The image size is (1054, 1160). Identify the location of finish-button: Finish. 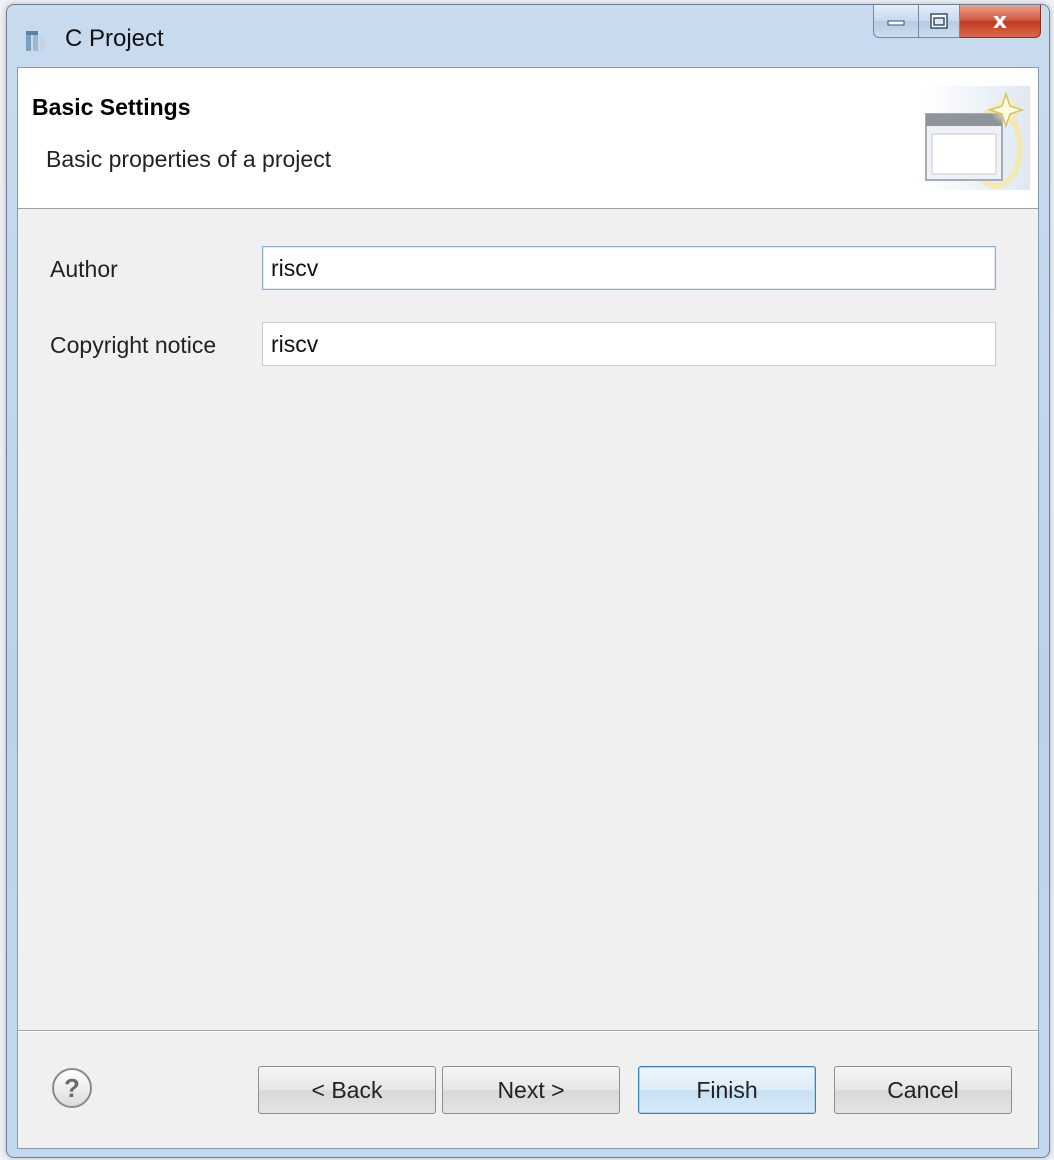
(727, 1090).